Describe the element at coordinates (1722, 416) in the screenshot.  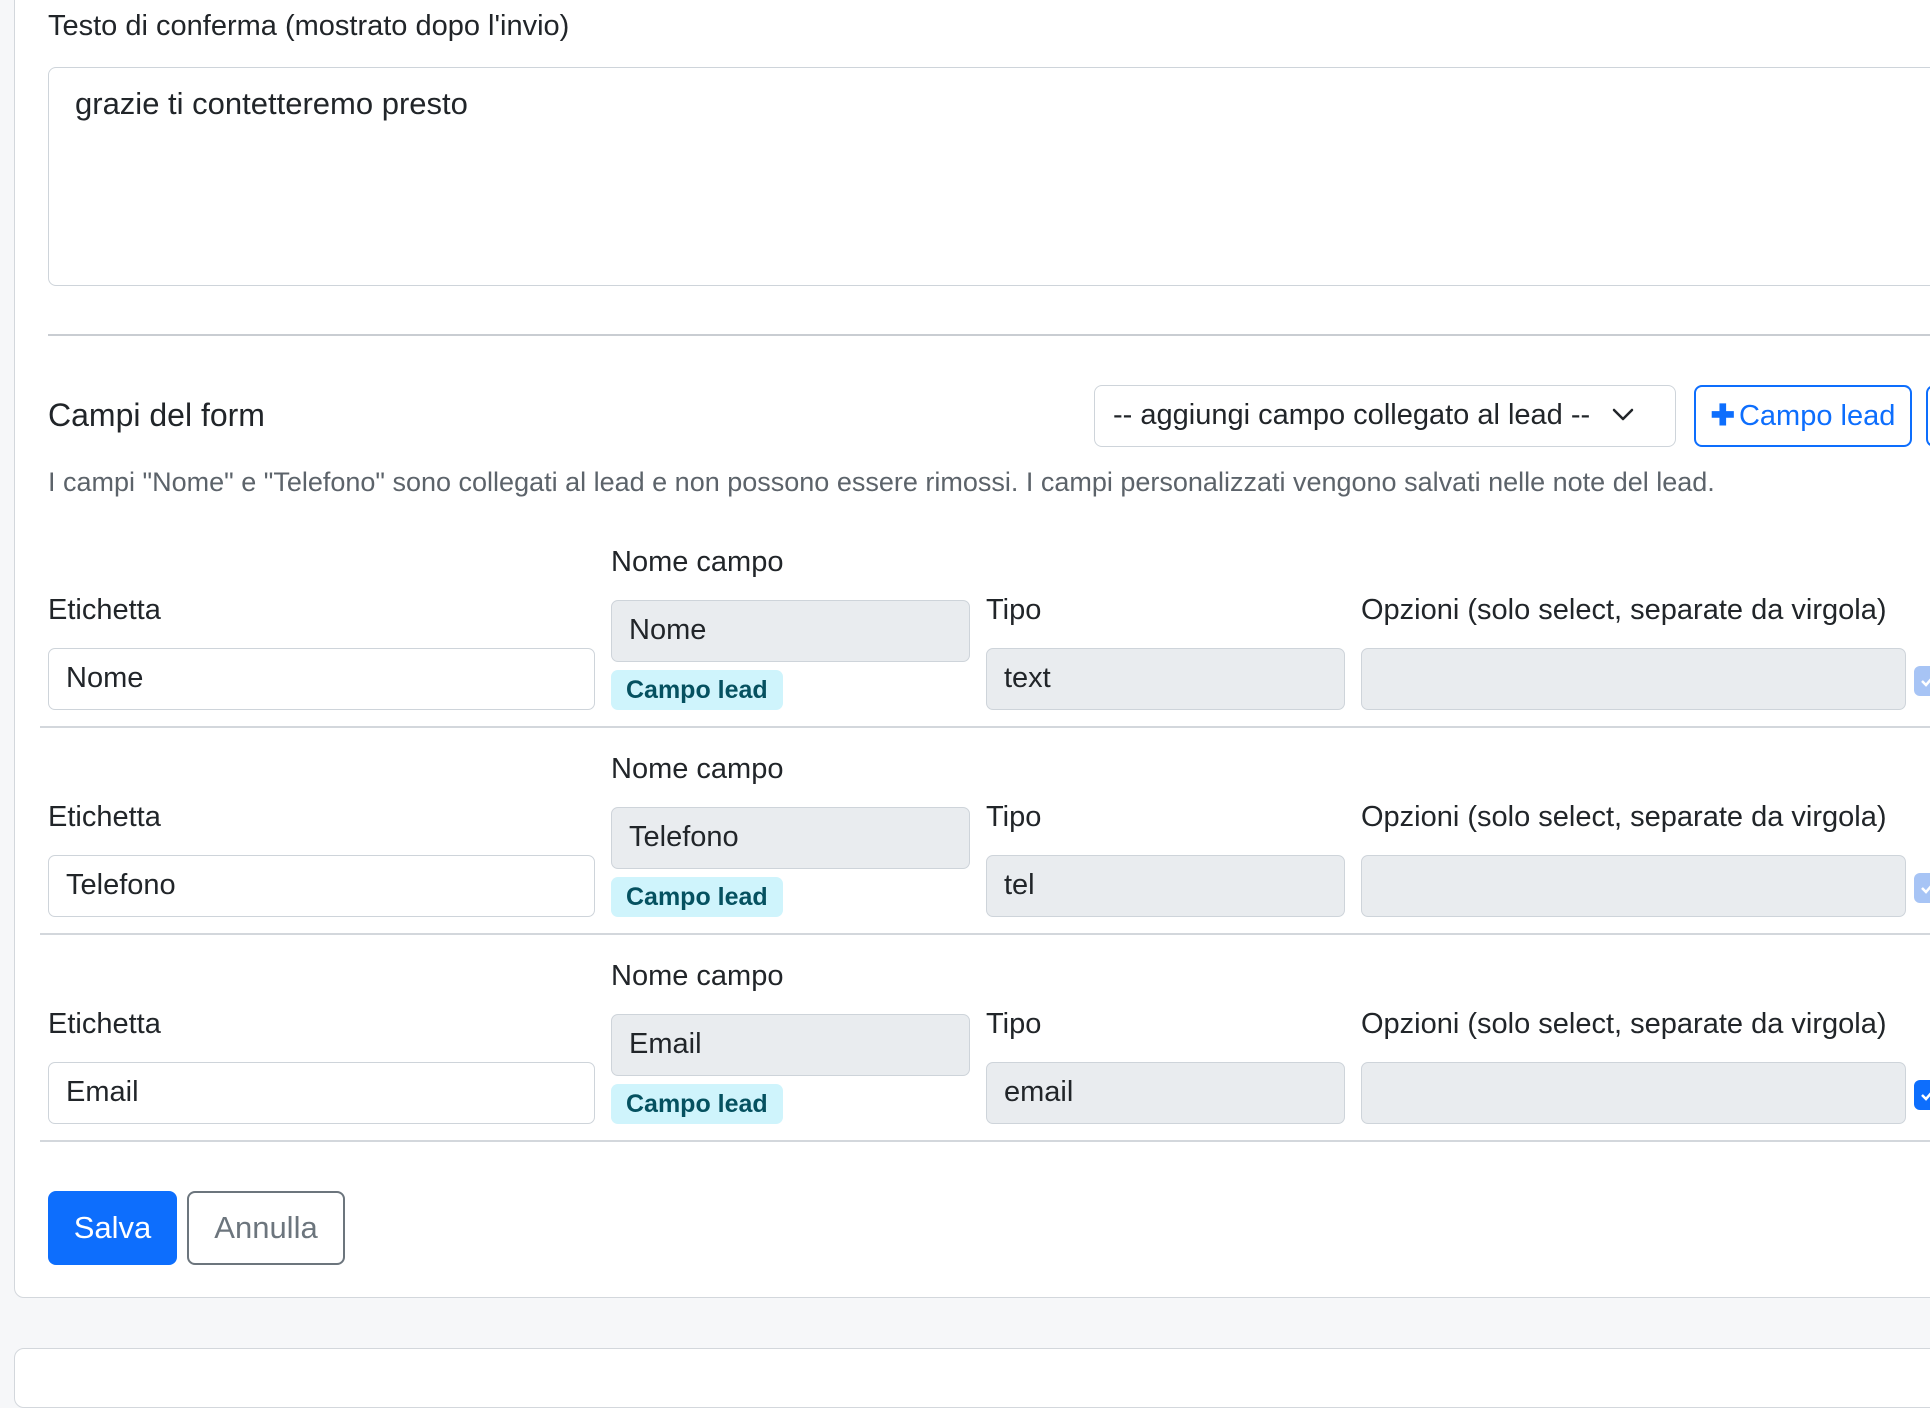
I see `plus-icon: ✚` at that location.